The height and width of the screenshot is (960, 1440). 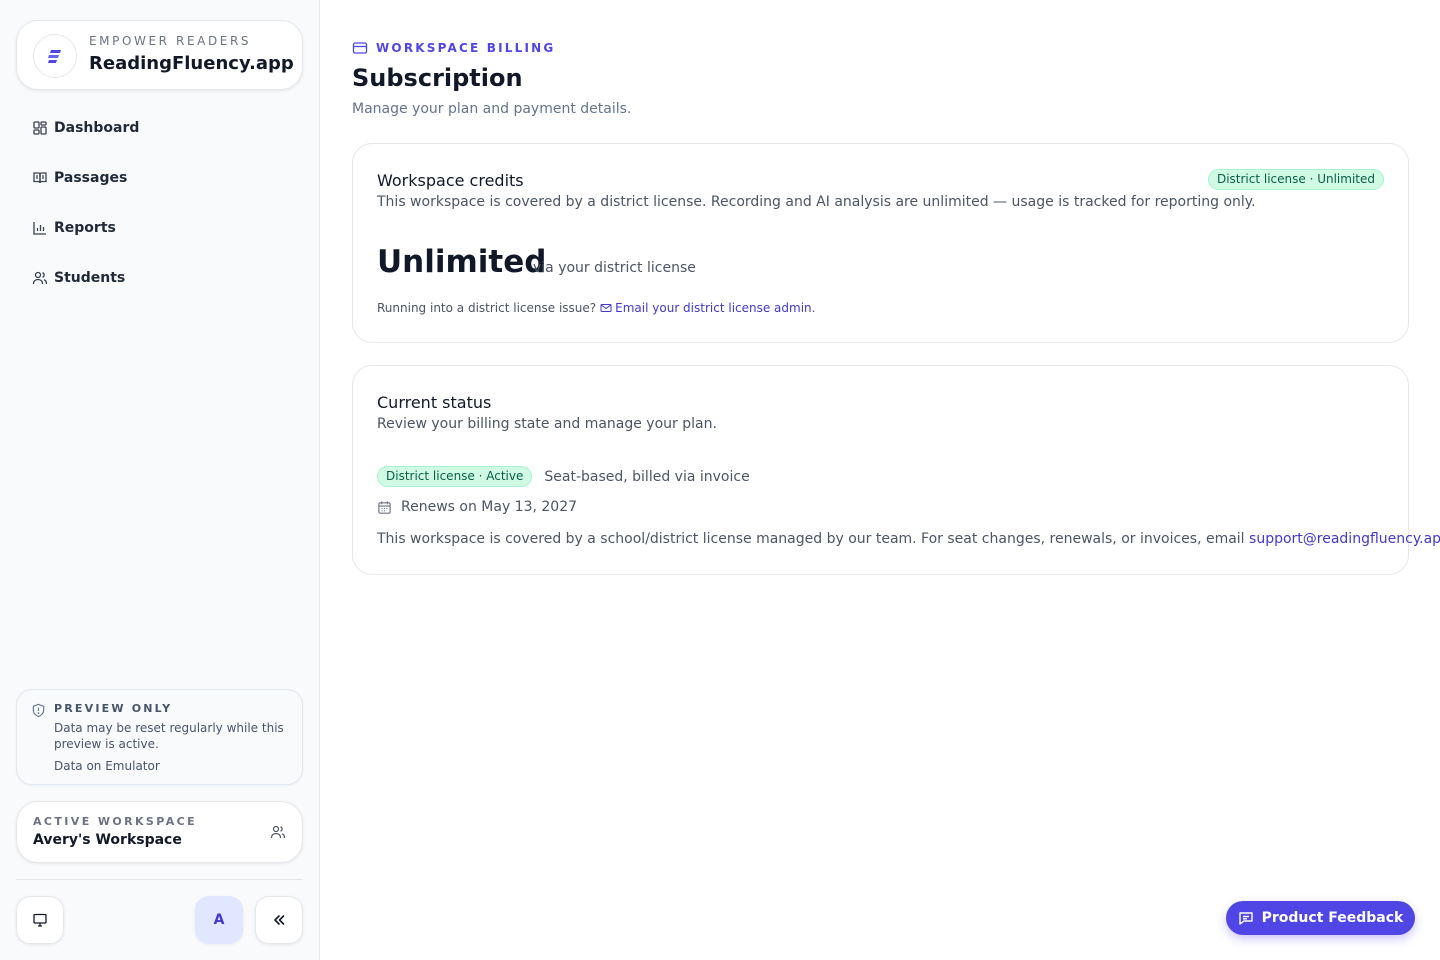 I want to click on email-admin-link-label: Email your district license admin, so click(x=713, y=308).